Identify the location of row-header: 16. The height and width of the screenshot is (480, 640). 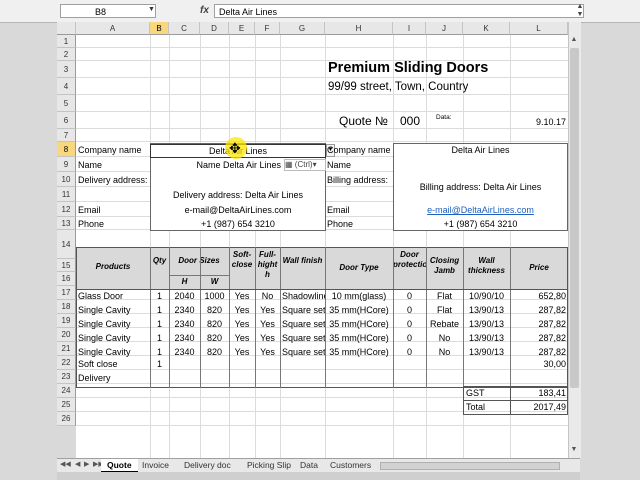
(66, 279).